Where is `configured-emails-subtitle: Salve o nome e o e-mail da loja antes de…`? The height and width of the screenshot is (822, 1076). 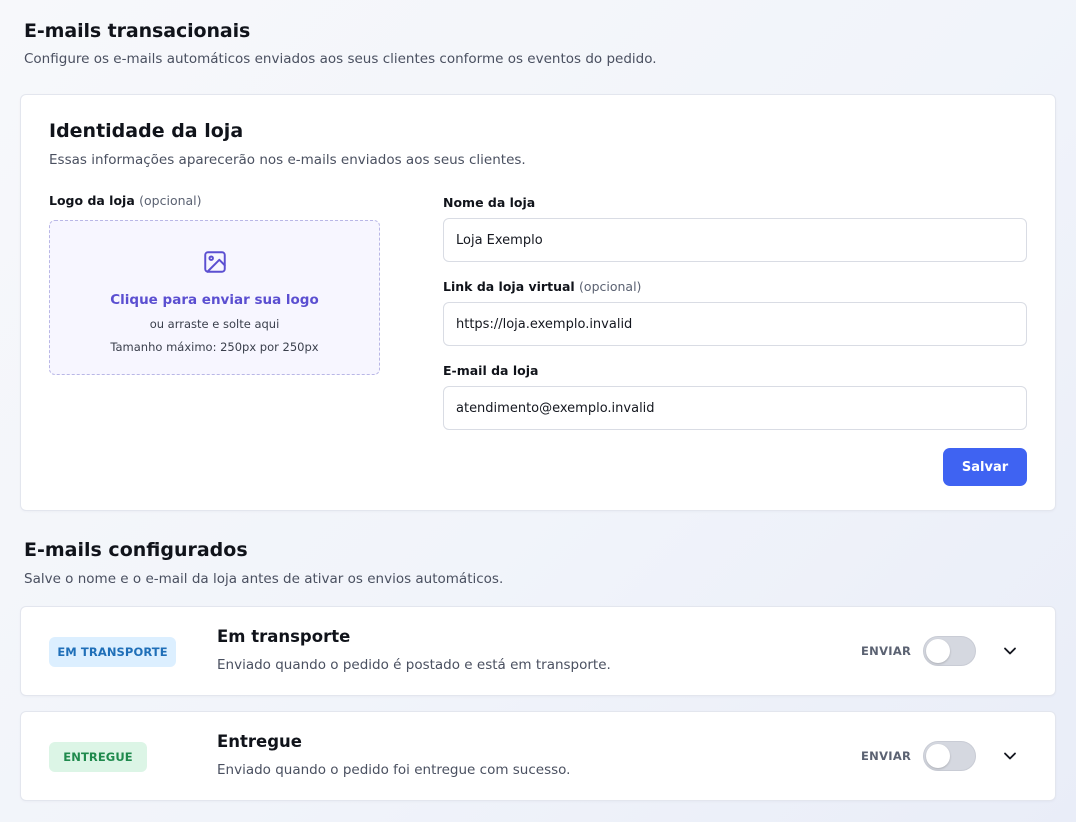 configured-emails-subtitle: Salve o nome e o e-mail da loja antes de… is located at coordinates (264, 579).